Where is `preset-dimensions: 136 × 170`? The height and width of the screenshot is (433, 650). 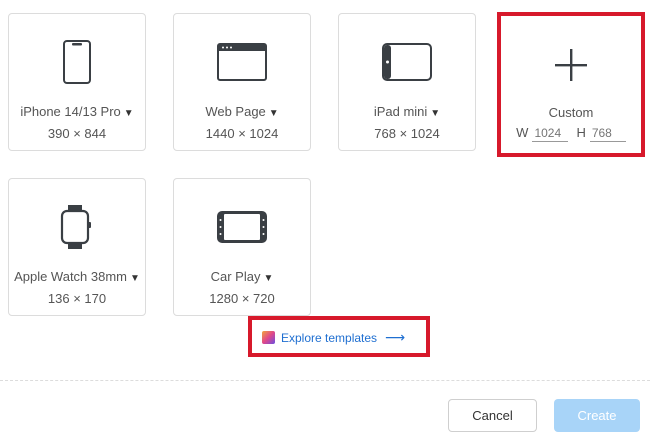
preset-dimensions: 136 × 170 is located at coordinates (77, 298).